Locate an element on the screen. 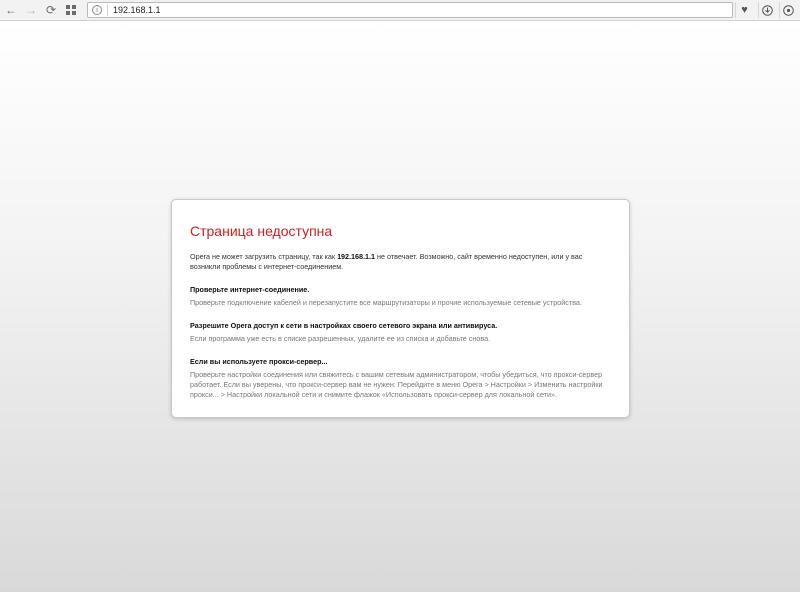 The image size is (800, 592). back-button: ← is located at coordinates (11, 10).